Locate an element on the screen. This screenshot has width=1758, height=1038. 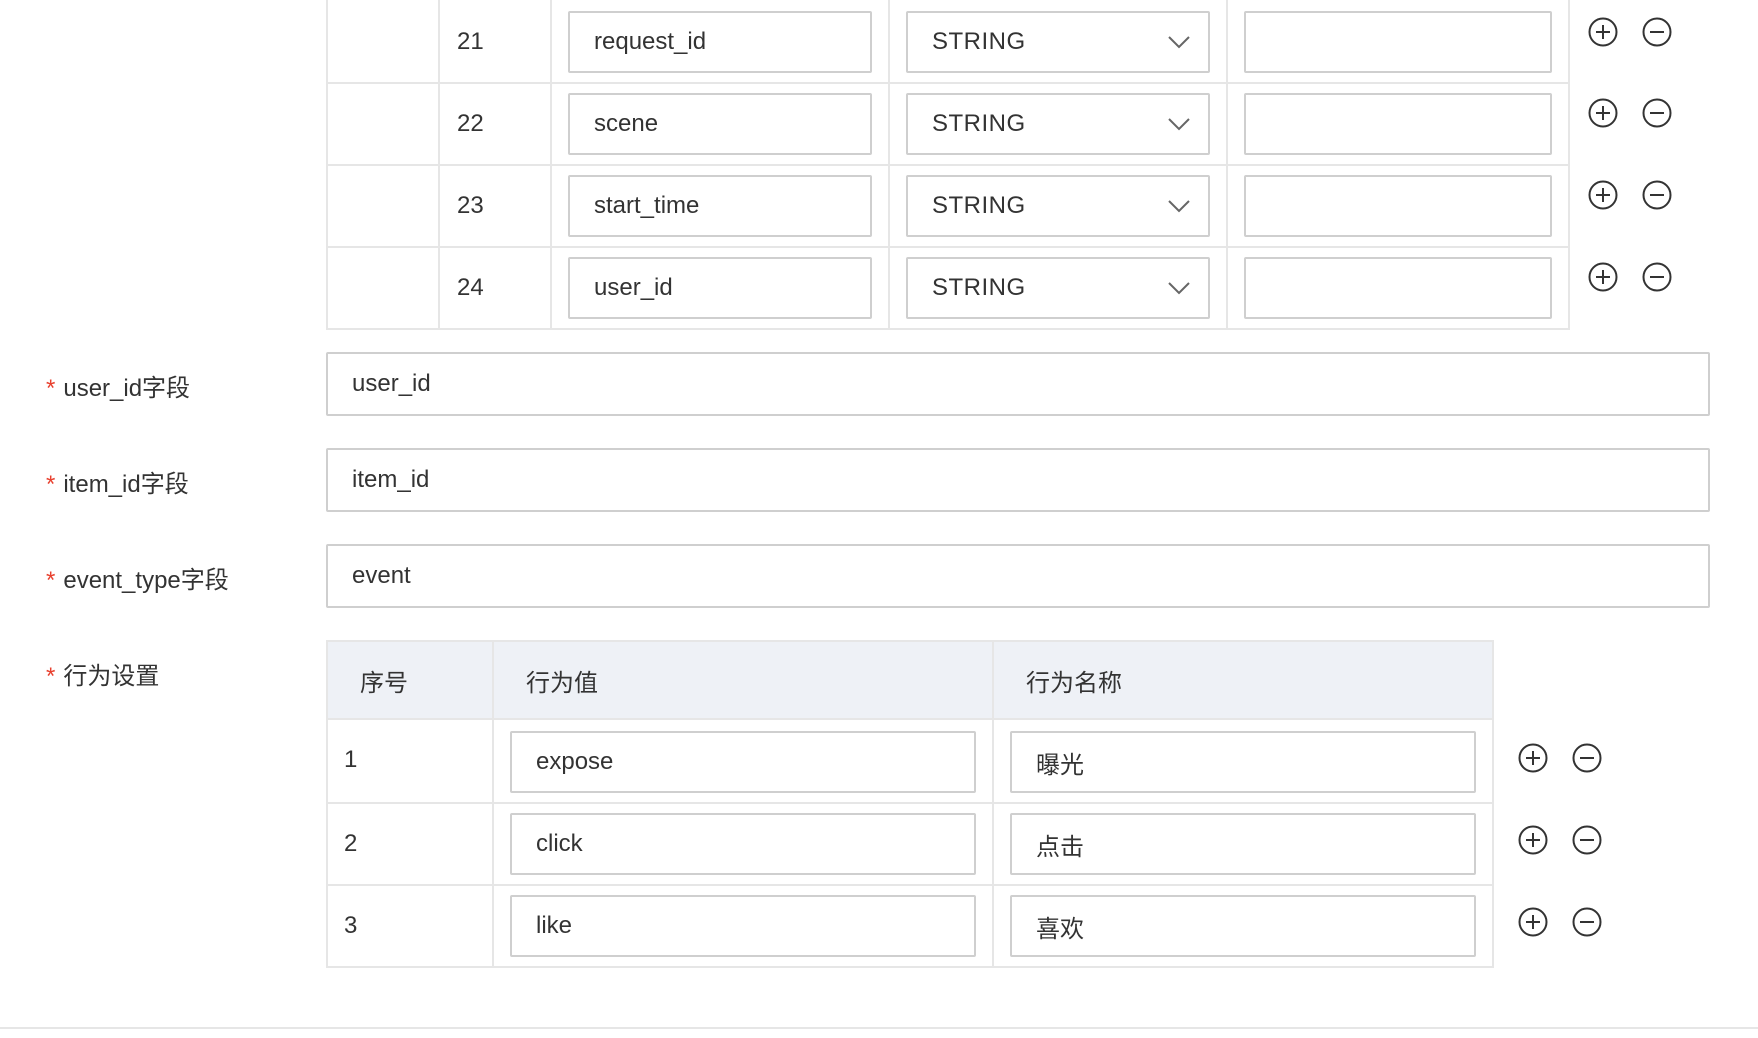
behavior-row: 2 click 点击 is located at coordinates (910, 843).